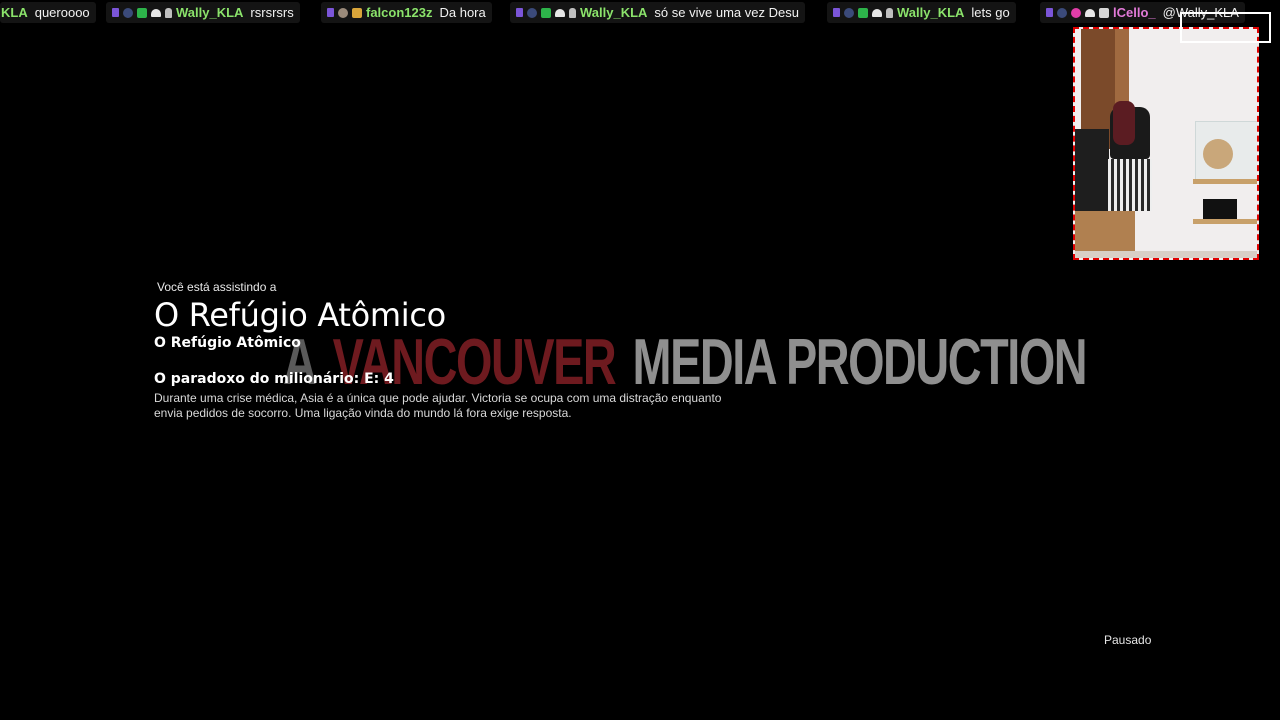 This screenshot has width=1280, height=720. Describe the element at coordinates (274, 379) in the screenshot. I see `episode-title: O paradoxo do milionário: E: 4` at that location.